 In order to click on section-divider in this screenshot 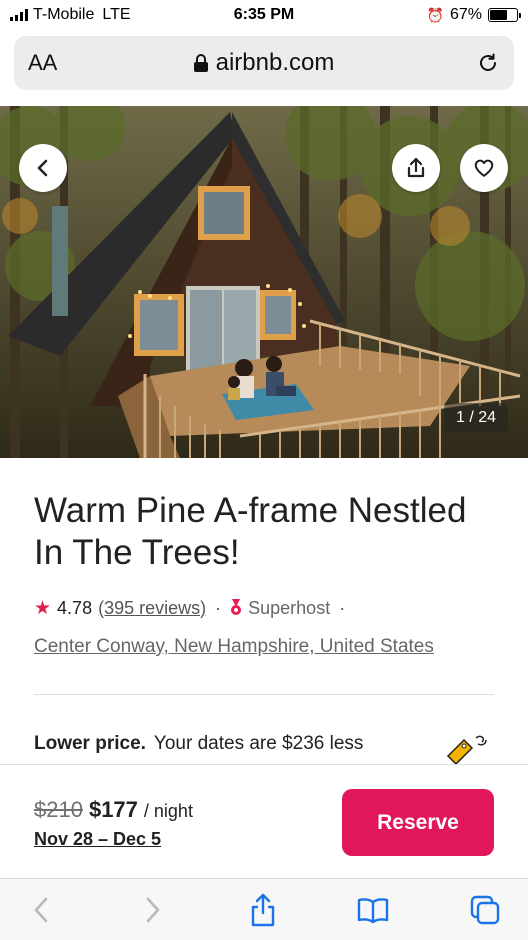, I will do `click(264, 694)`.